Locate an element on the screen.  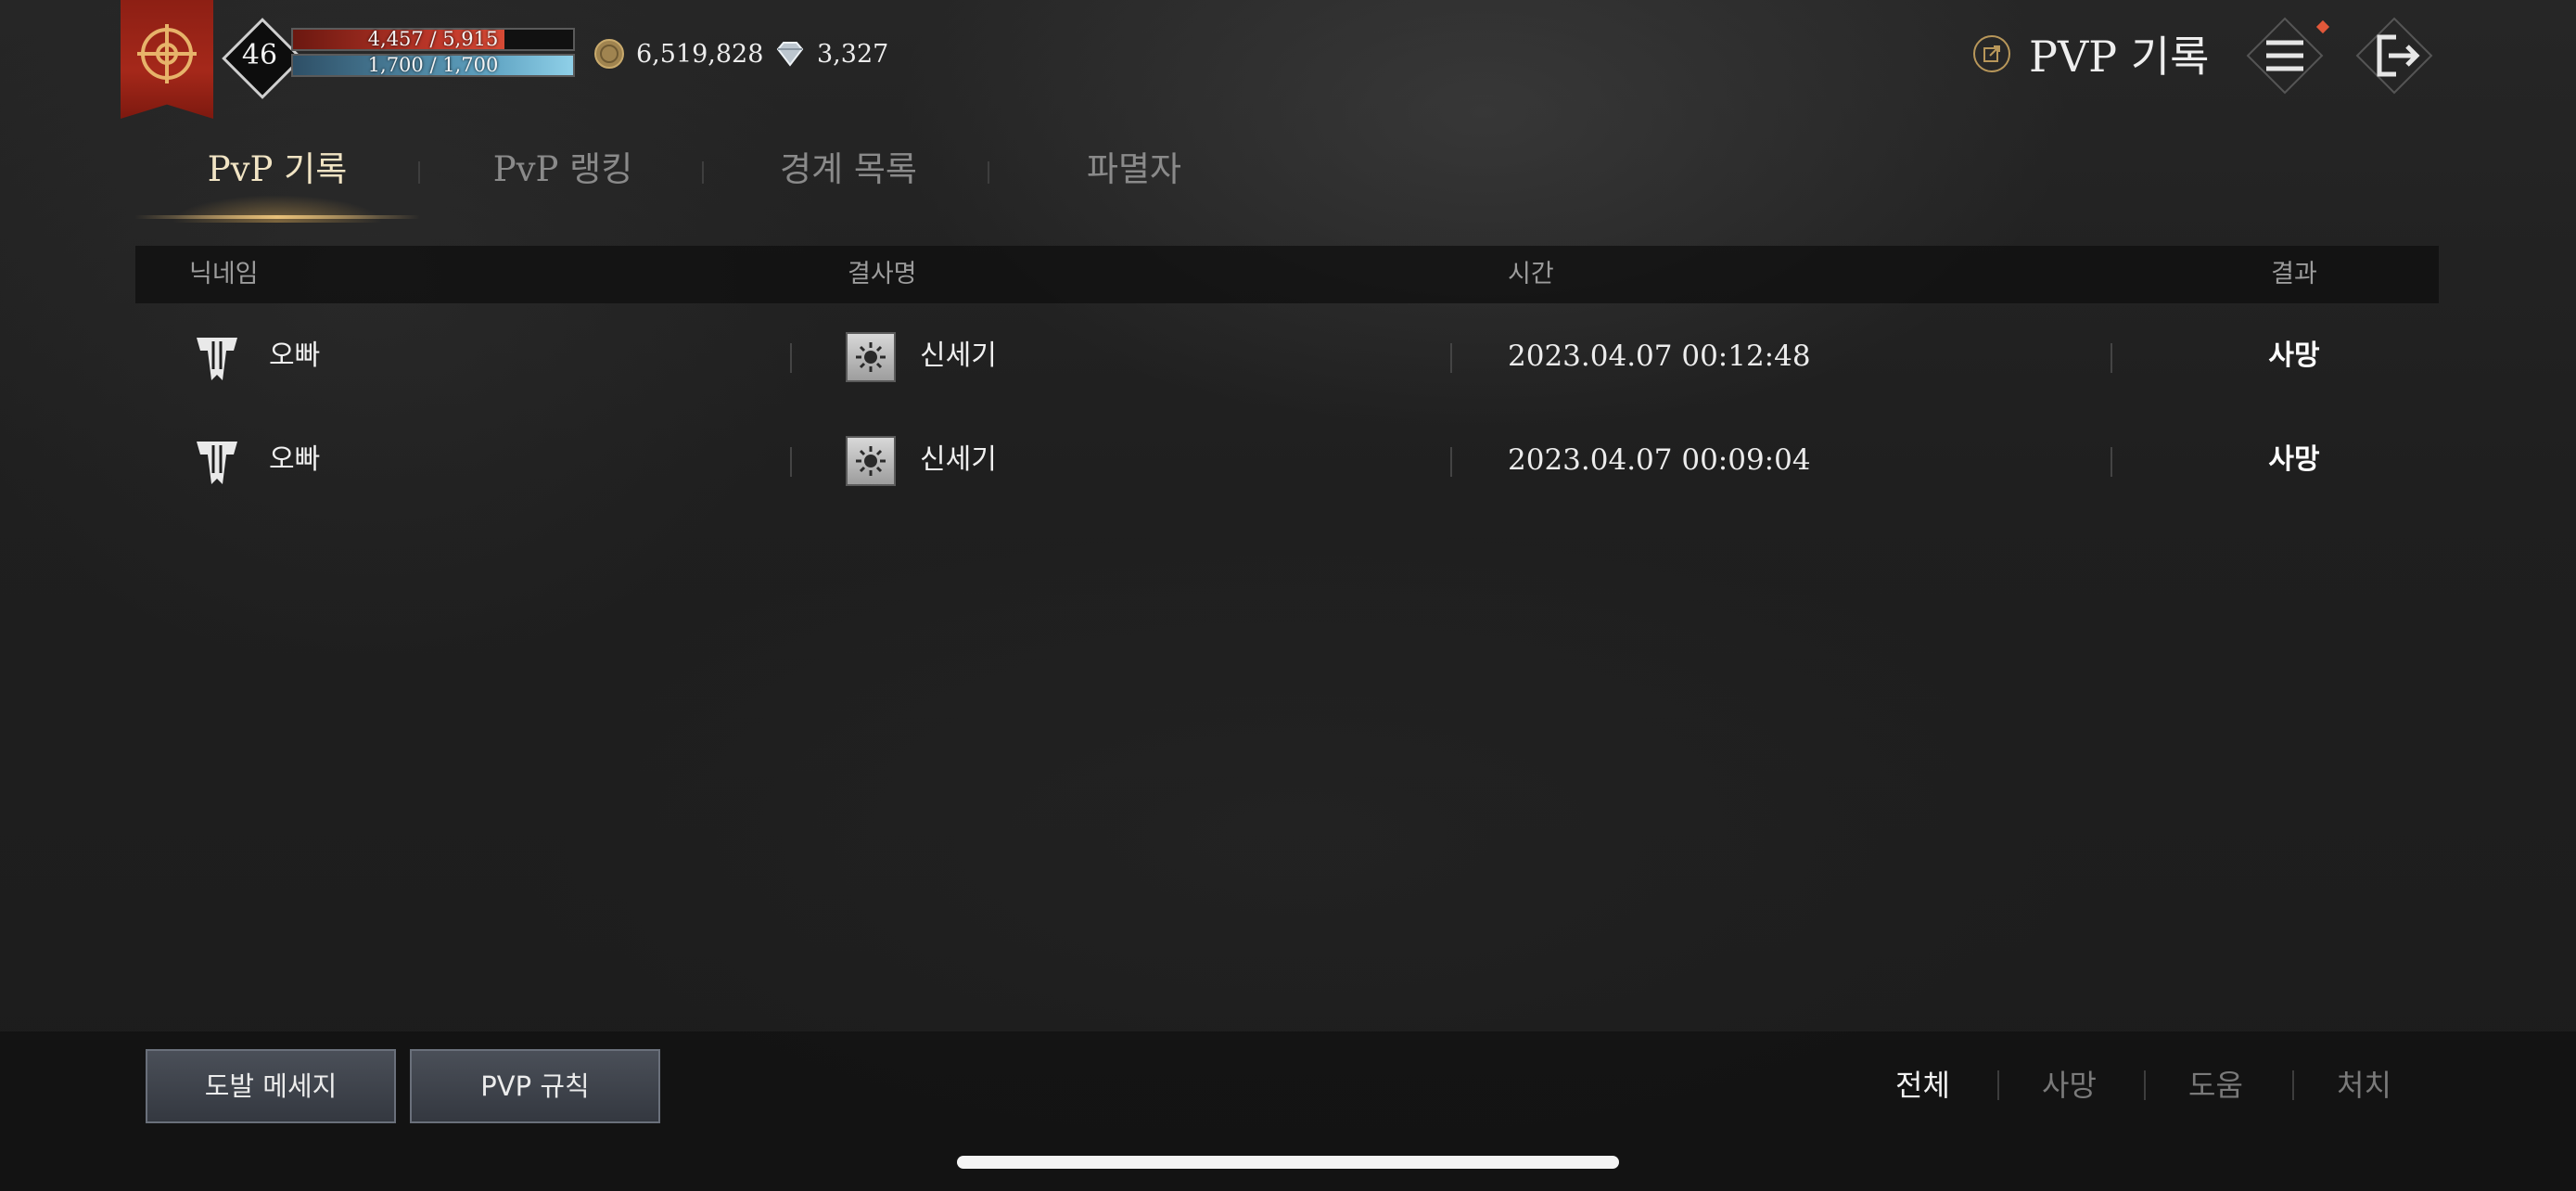
filter-assist: 도움 is located at coordinates (2216, 1085).